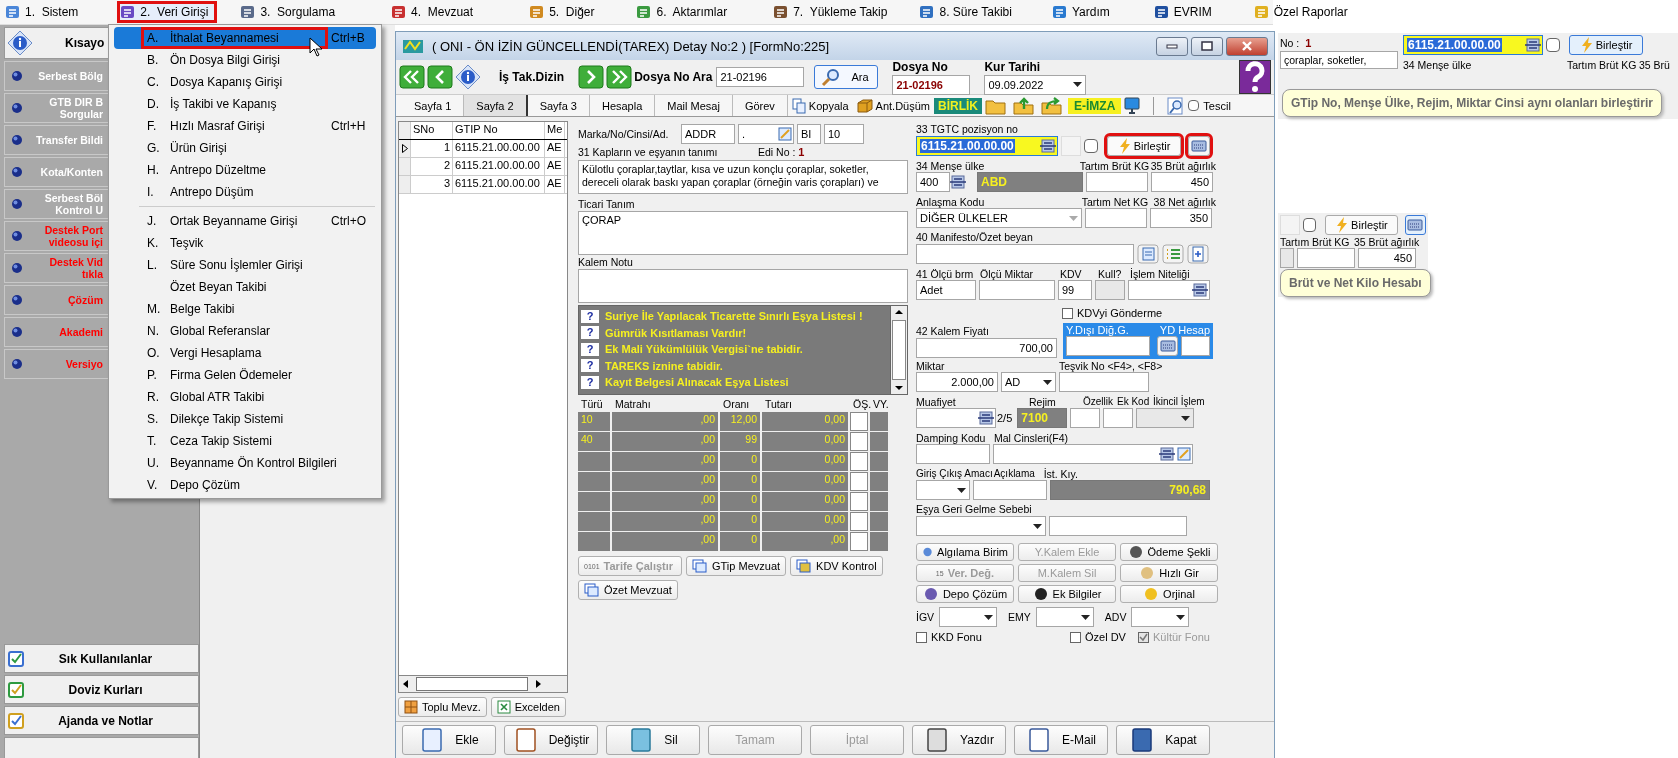  What do you see at coordinates (743, 233) in the screenshot?
I see `trade-description-field: ÇORAP` at bounding box center [743, 233].